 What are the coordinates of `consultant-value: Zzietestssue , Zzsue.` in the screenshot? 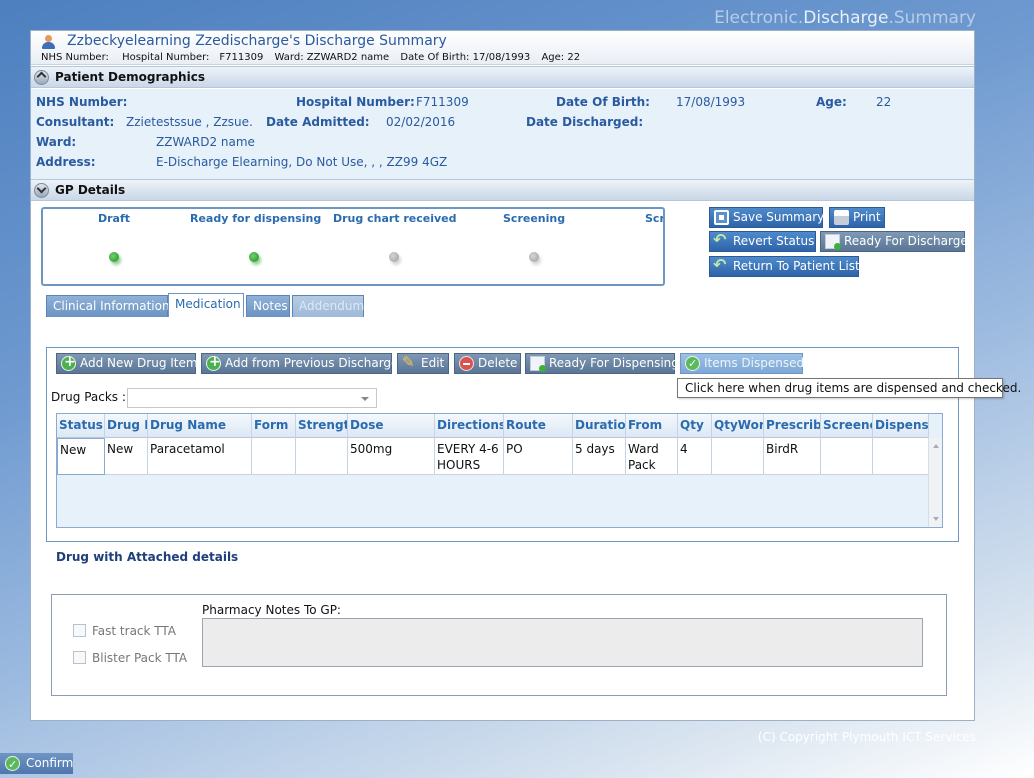 It's located at (189, 122).